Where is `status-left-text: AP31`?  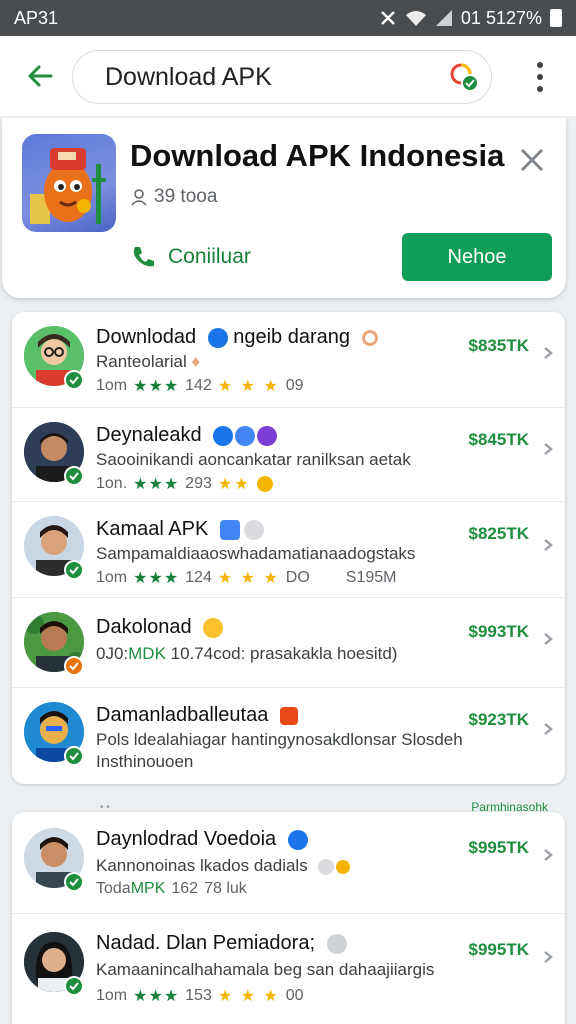 status-left-text: AP31 is located at coordinates (36, 17).